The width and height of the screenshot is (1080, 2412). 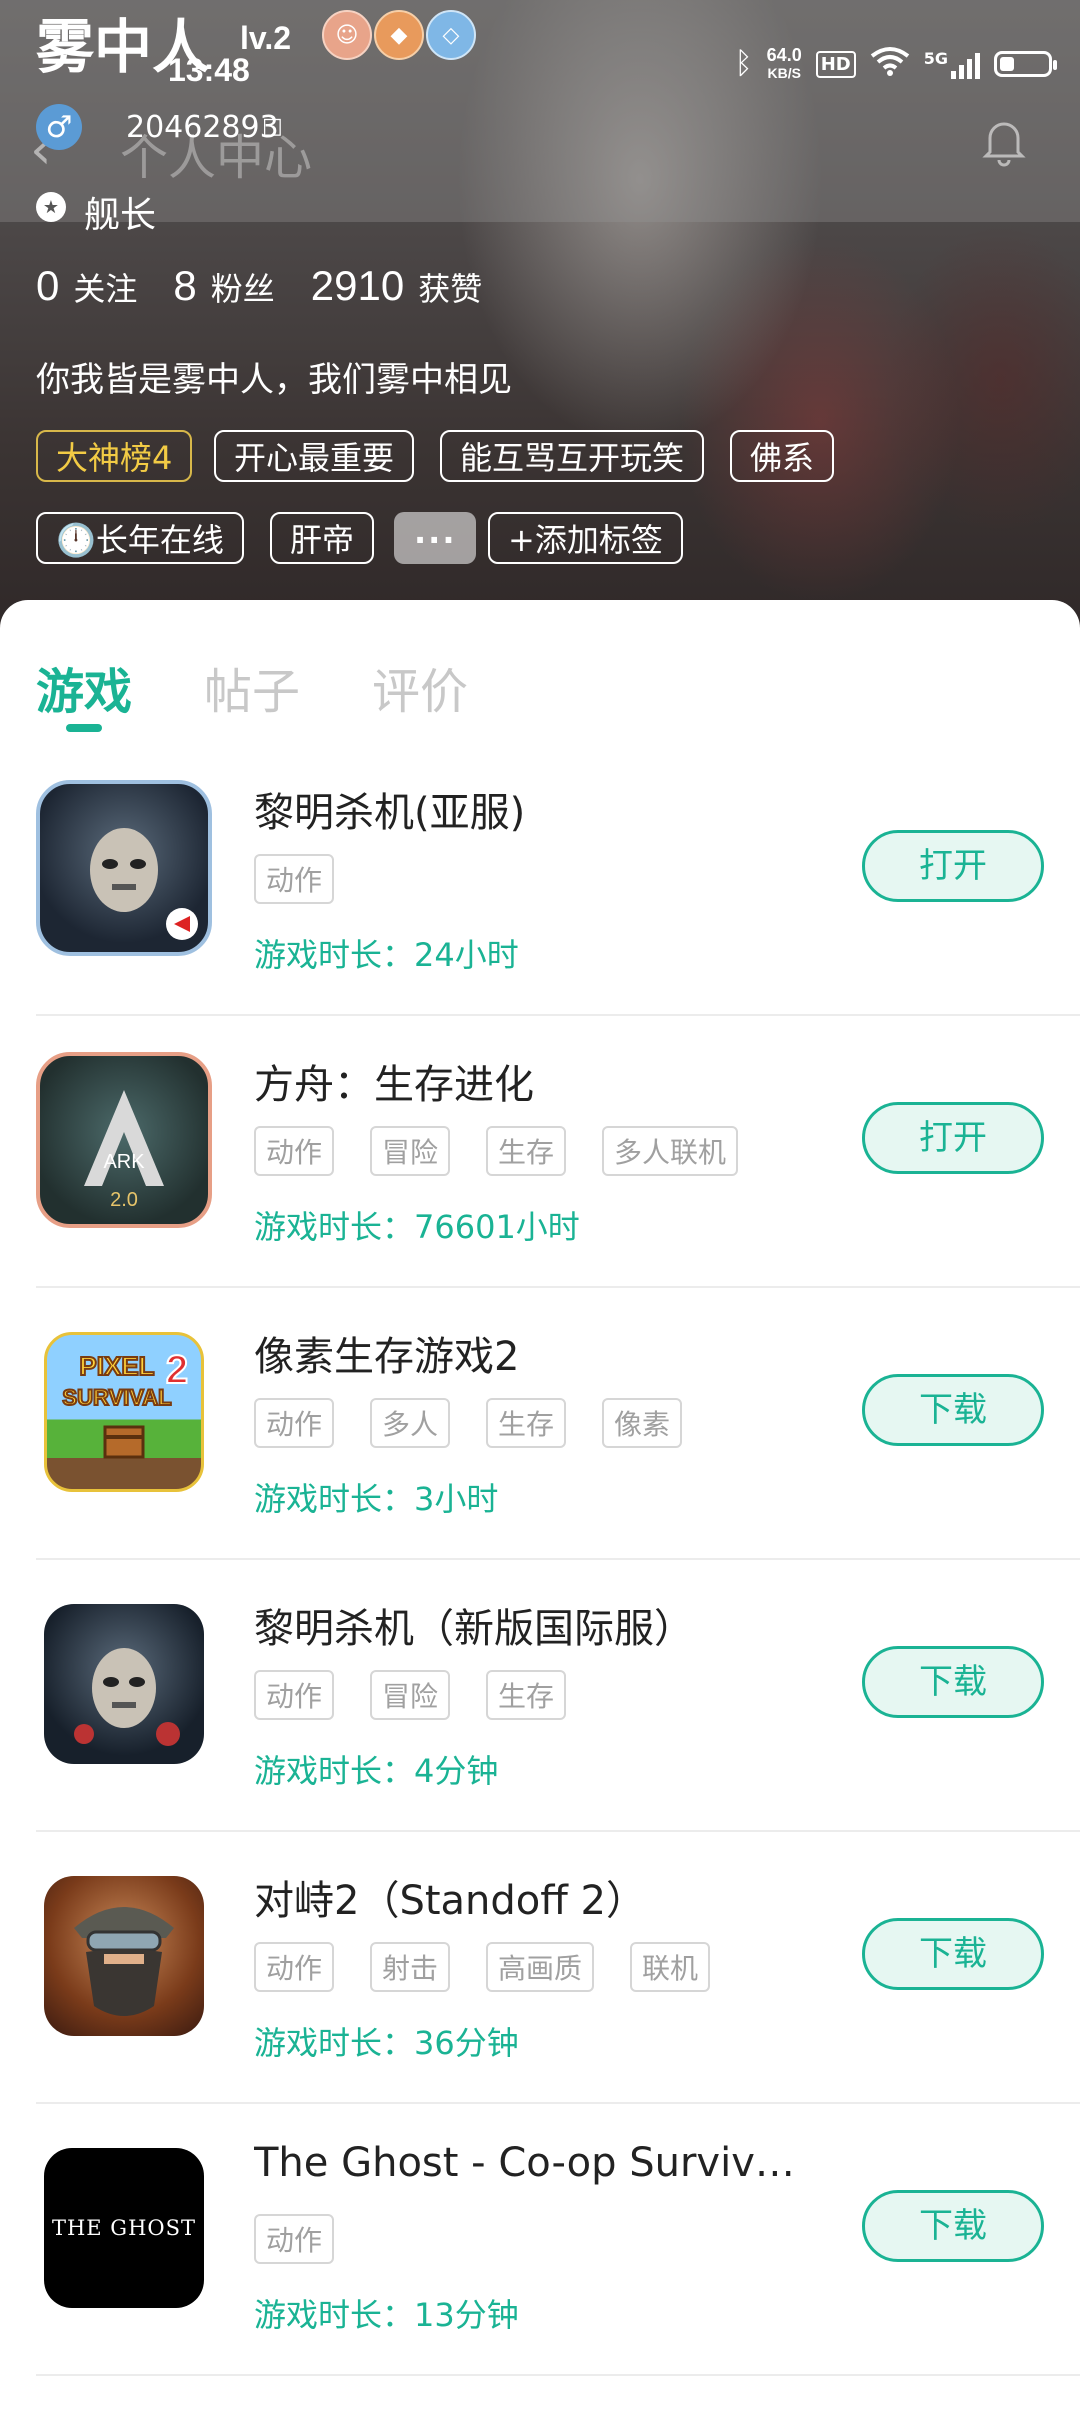 I want to click on game-row: 黎明杀机（新版国际服） 动作 冒险 生存 游戏时长：4分钟 下载, so click(x=540, y=1696).